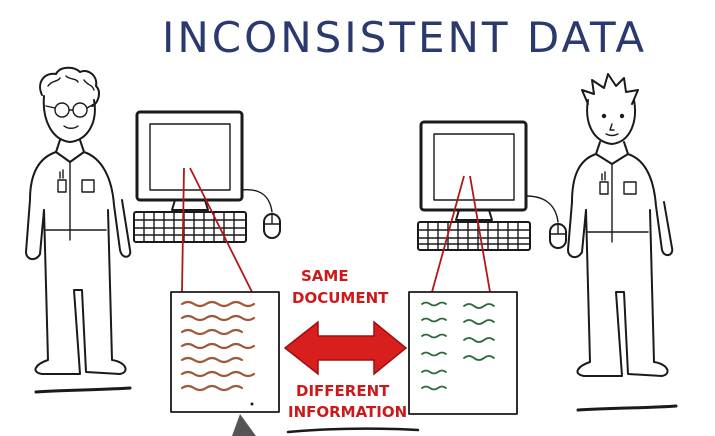 The height and width of the screenshot is (436, 715). I want to click on diagram-title: INCONSISTENT DATA, so click(404, 37).